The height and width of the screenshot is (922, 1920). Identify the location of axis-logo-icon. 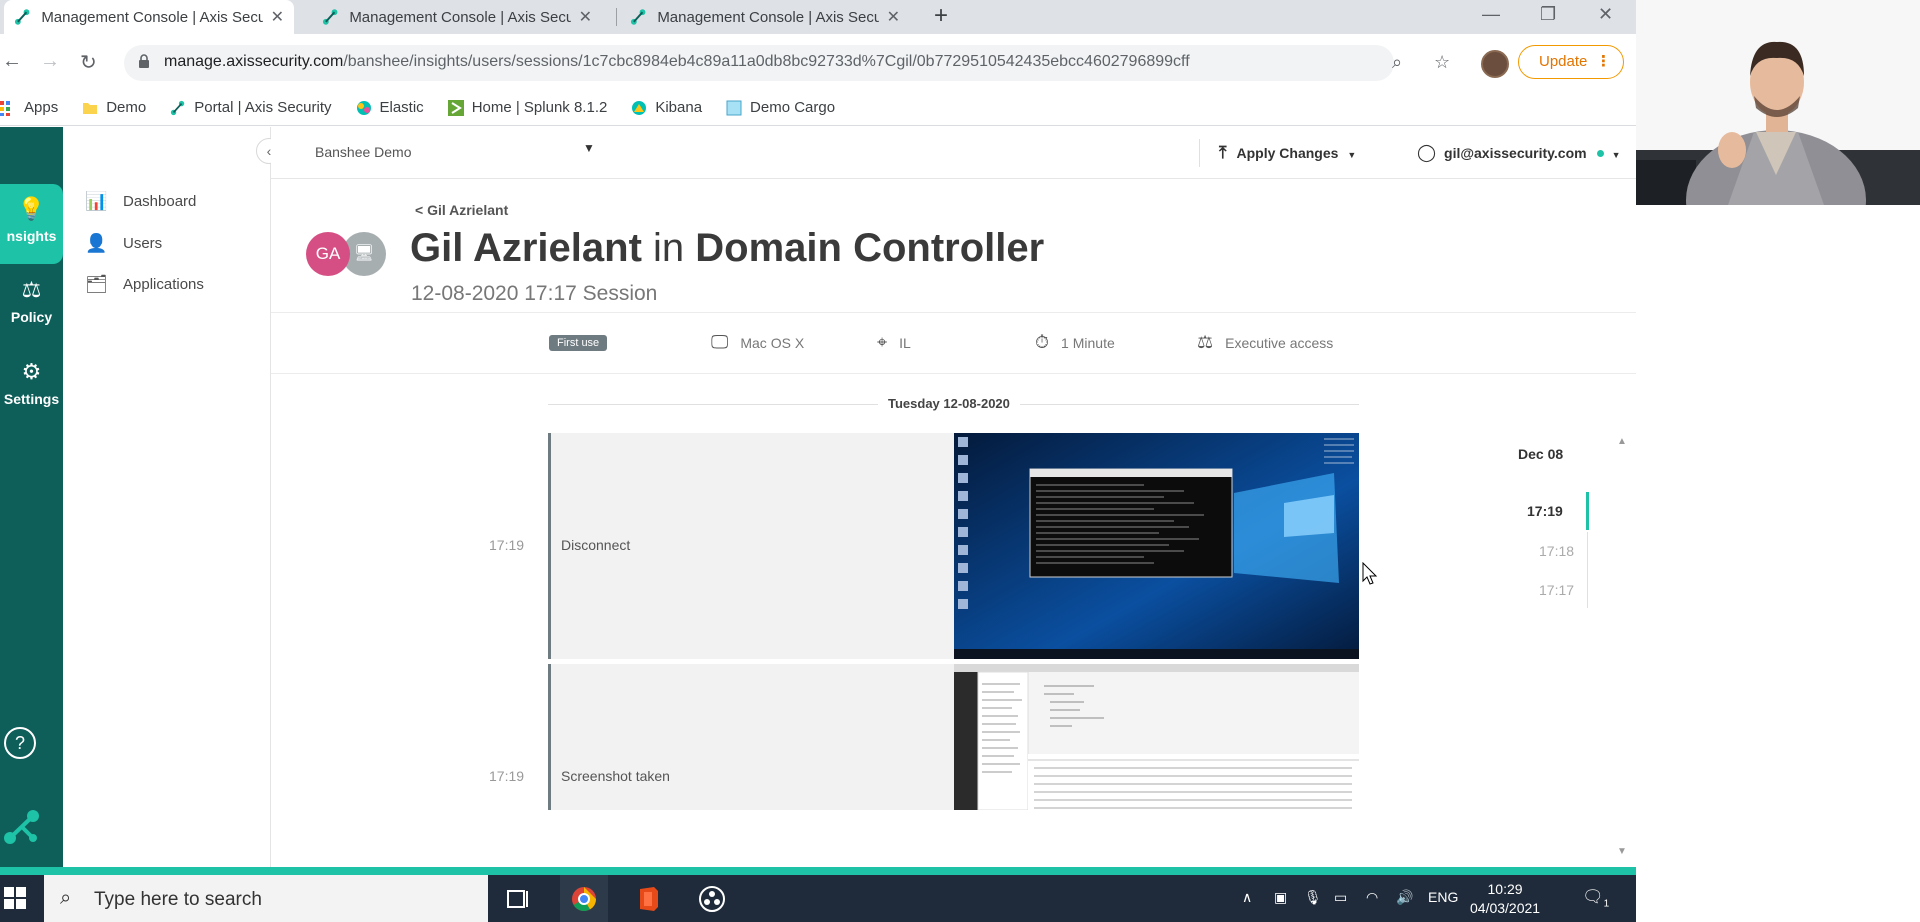
(22, 827).